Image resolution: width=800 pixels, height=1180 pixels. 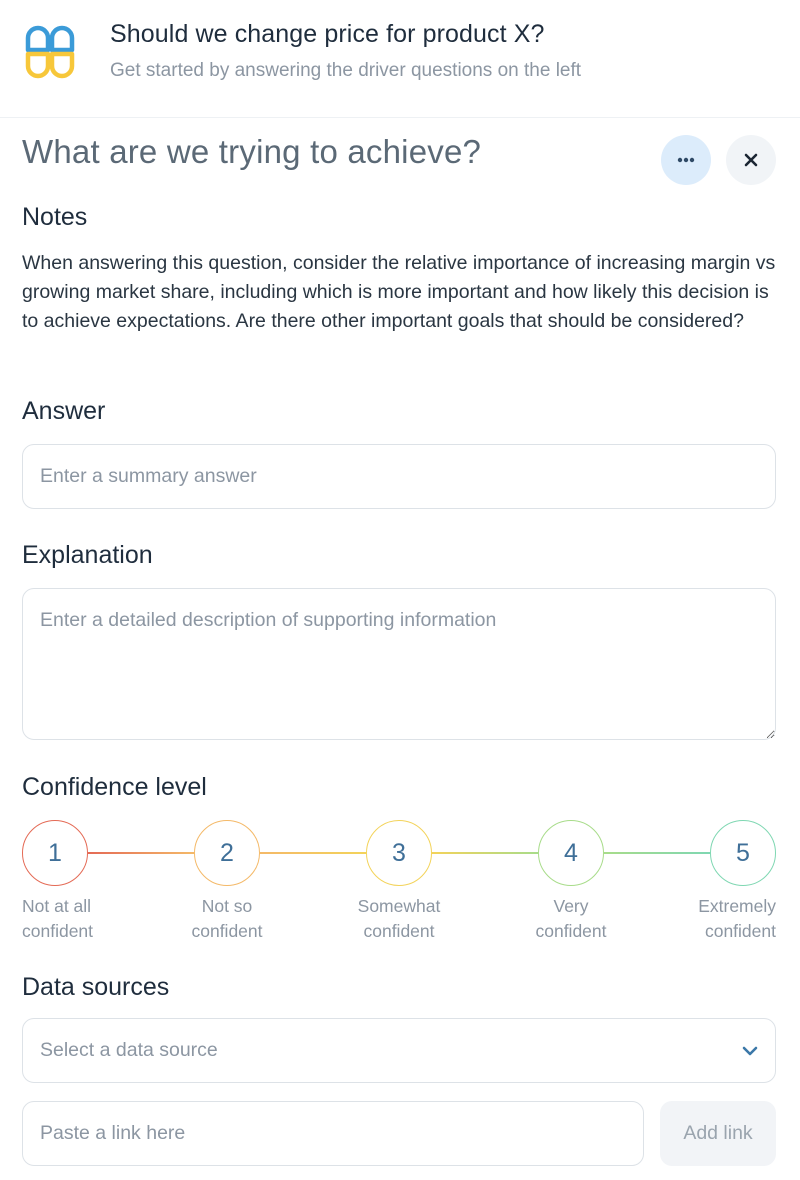 I want to click on confidence-level-5: 5, so click(x=743, y=853).